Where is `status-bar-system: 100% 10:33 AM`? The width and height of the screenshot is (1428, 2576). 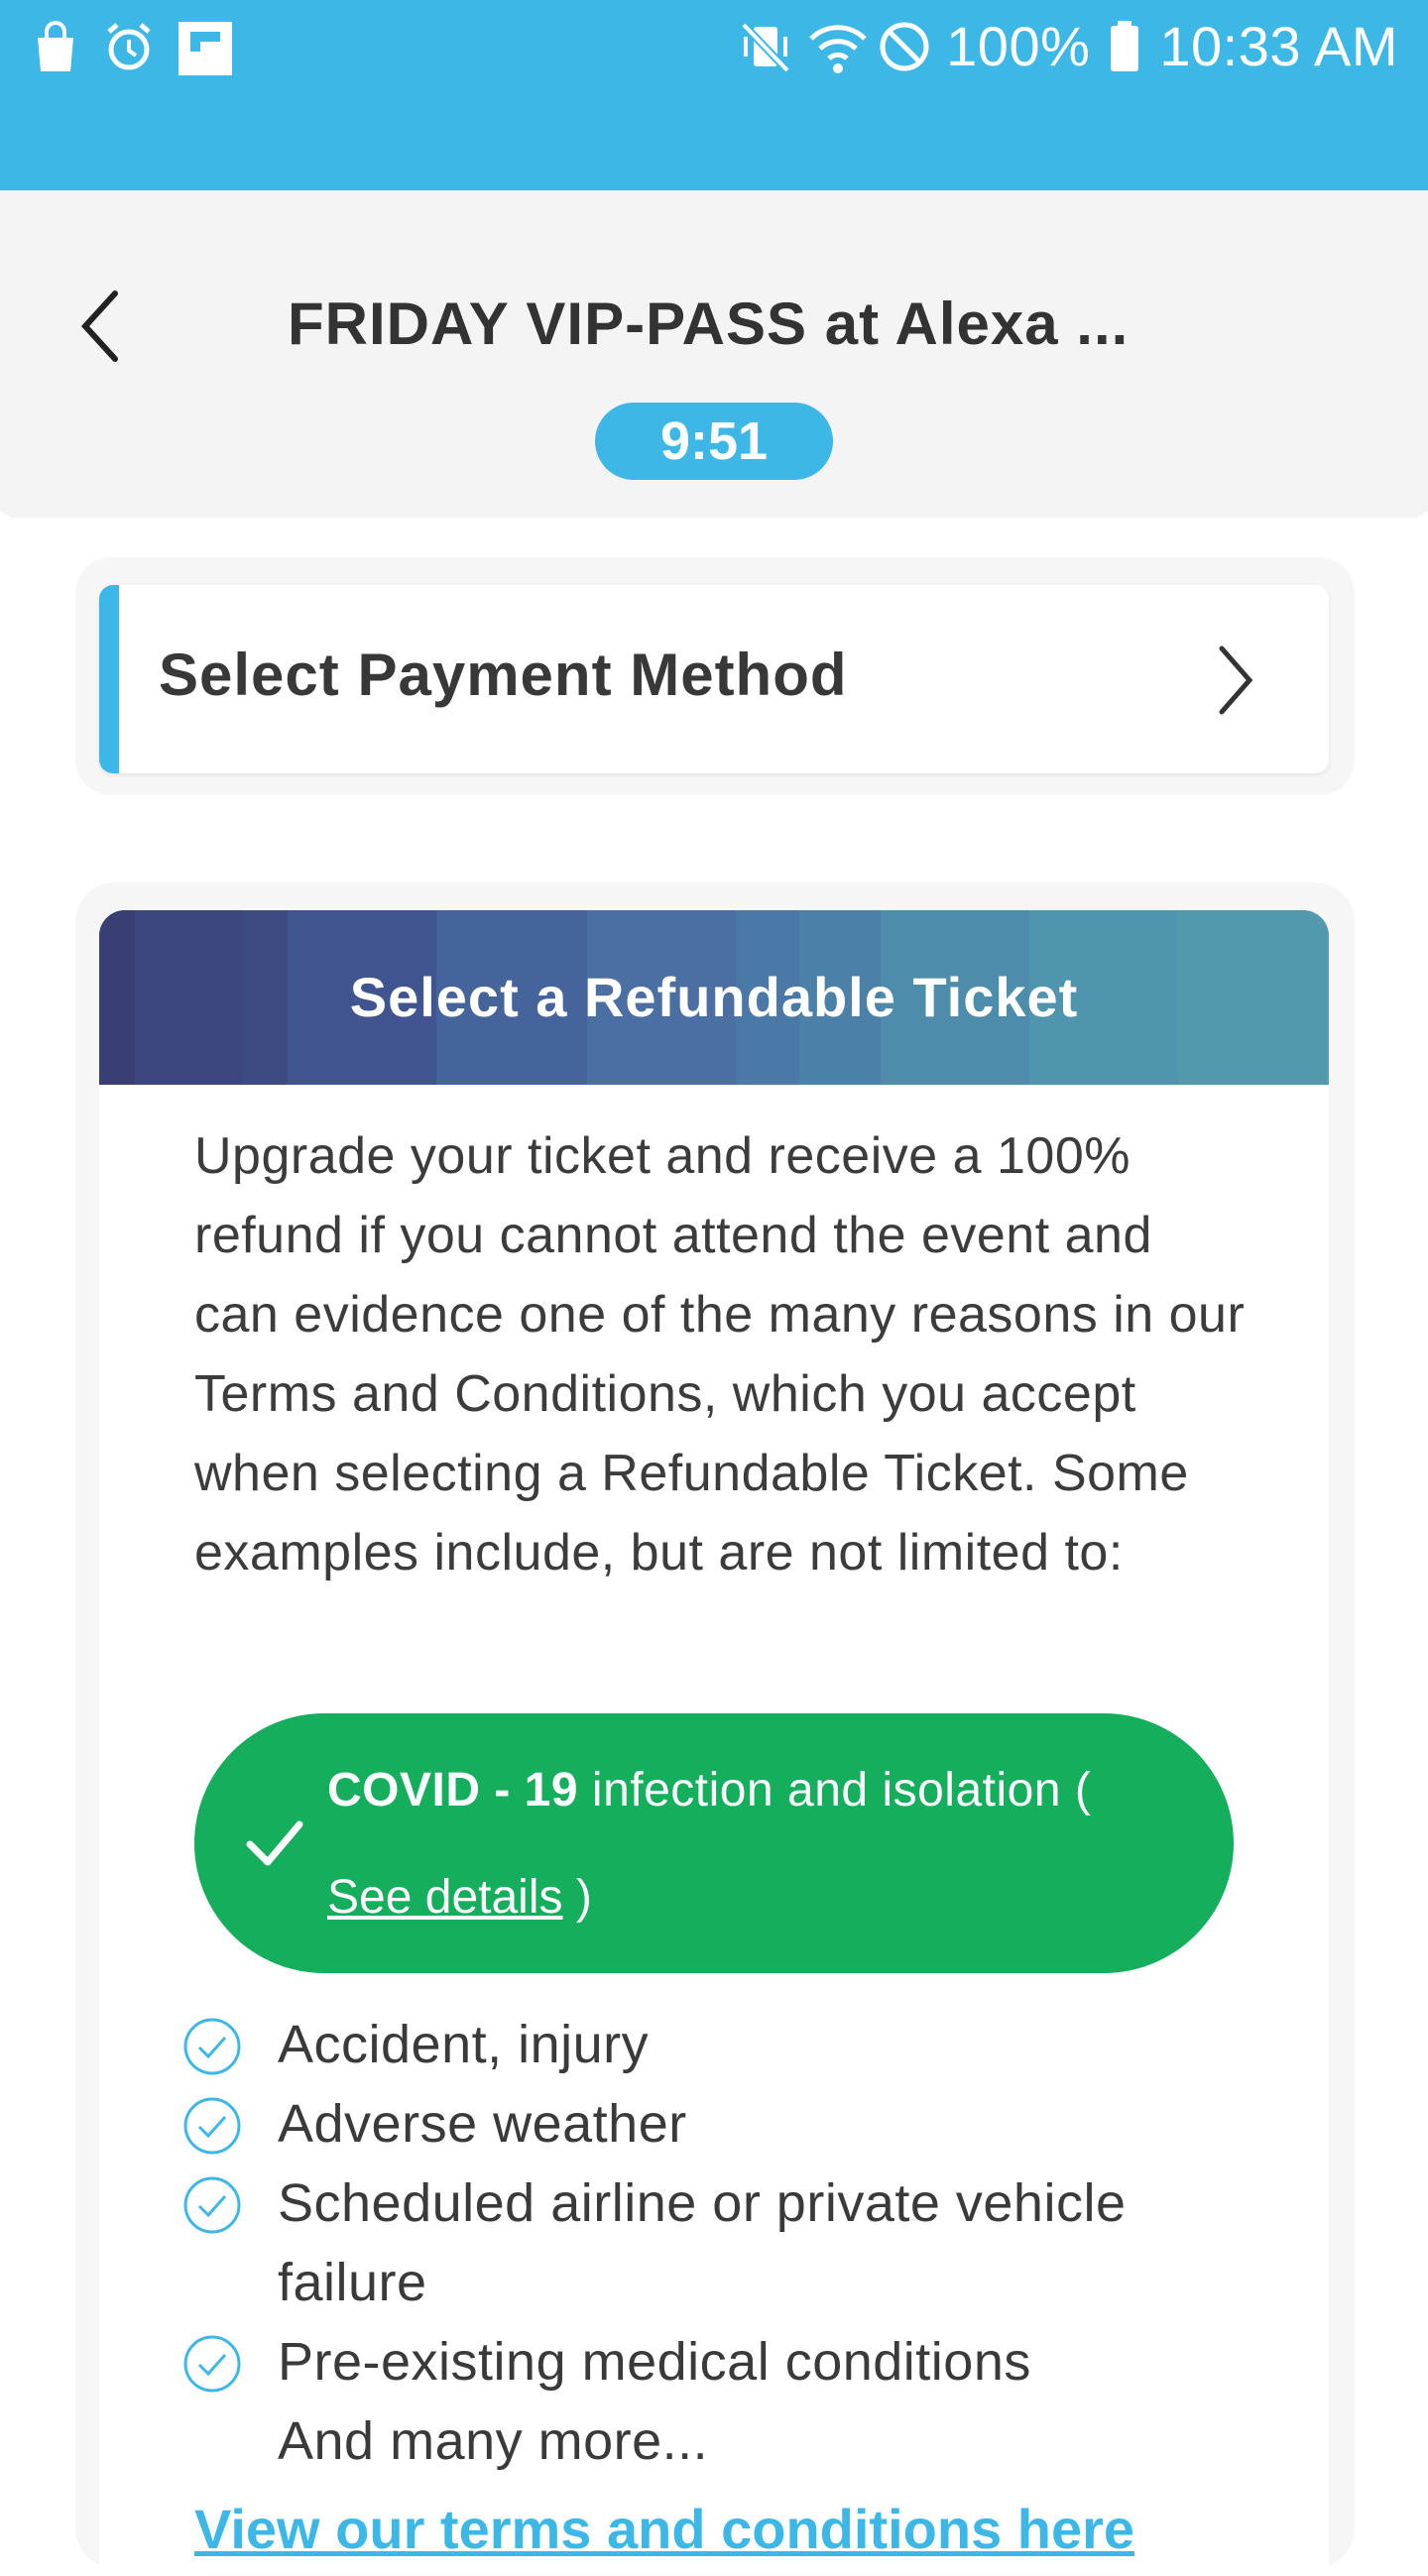 status-bar-system: 100% 10:33 AM is located at coordinates (1068, 46).